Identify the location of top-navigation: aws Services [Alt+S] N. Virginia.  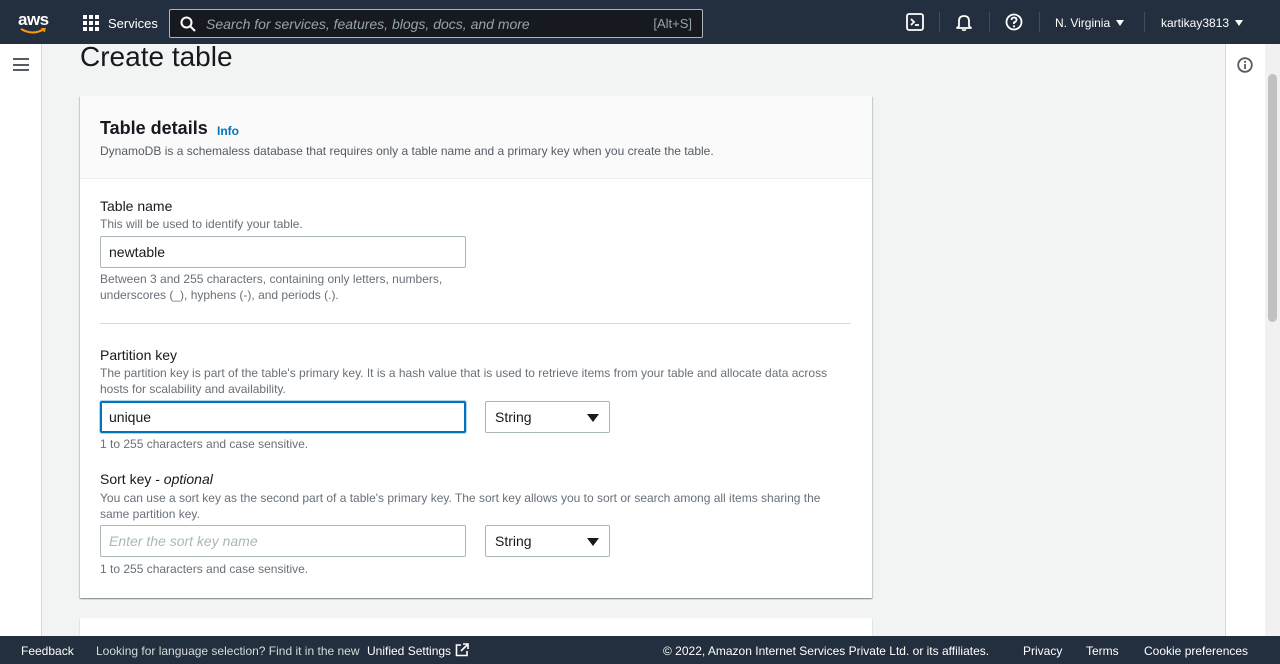
(640, 22).